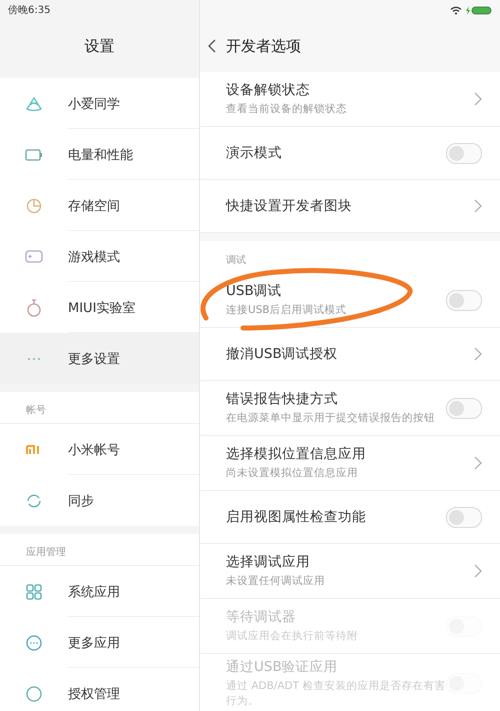  I want to click on grid-icon, so click(34, 592).